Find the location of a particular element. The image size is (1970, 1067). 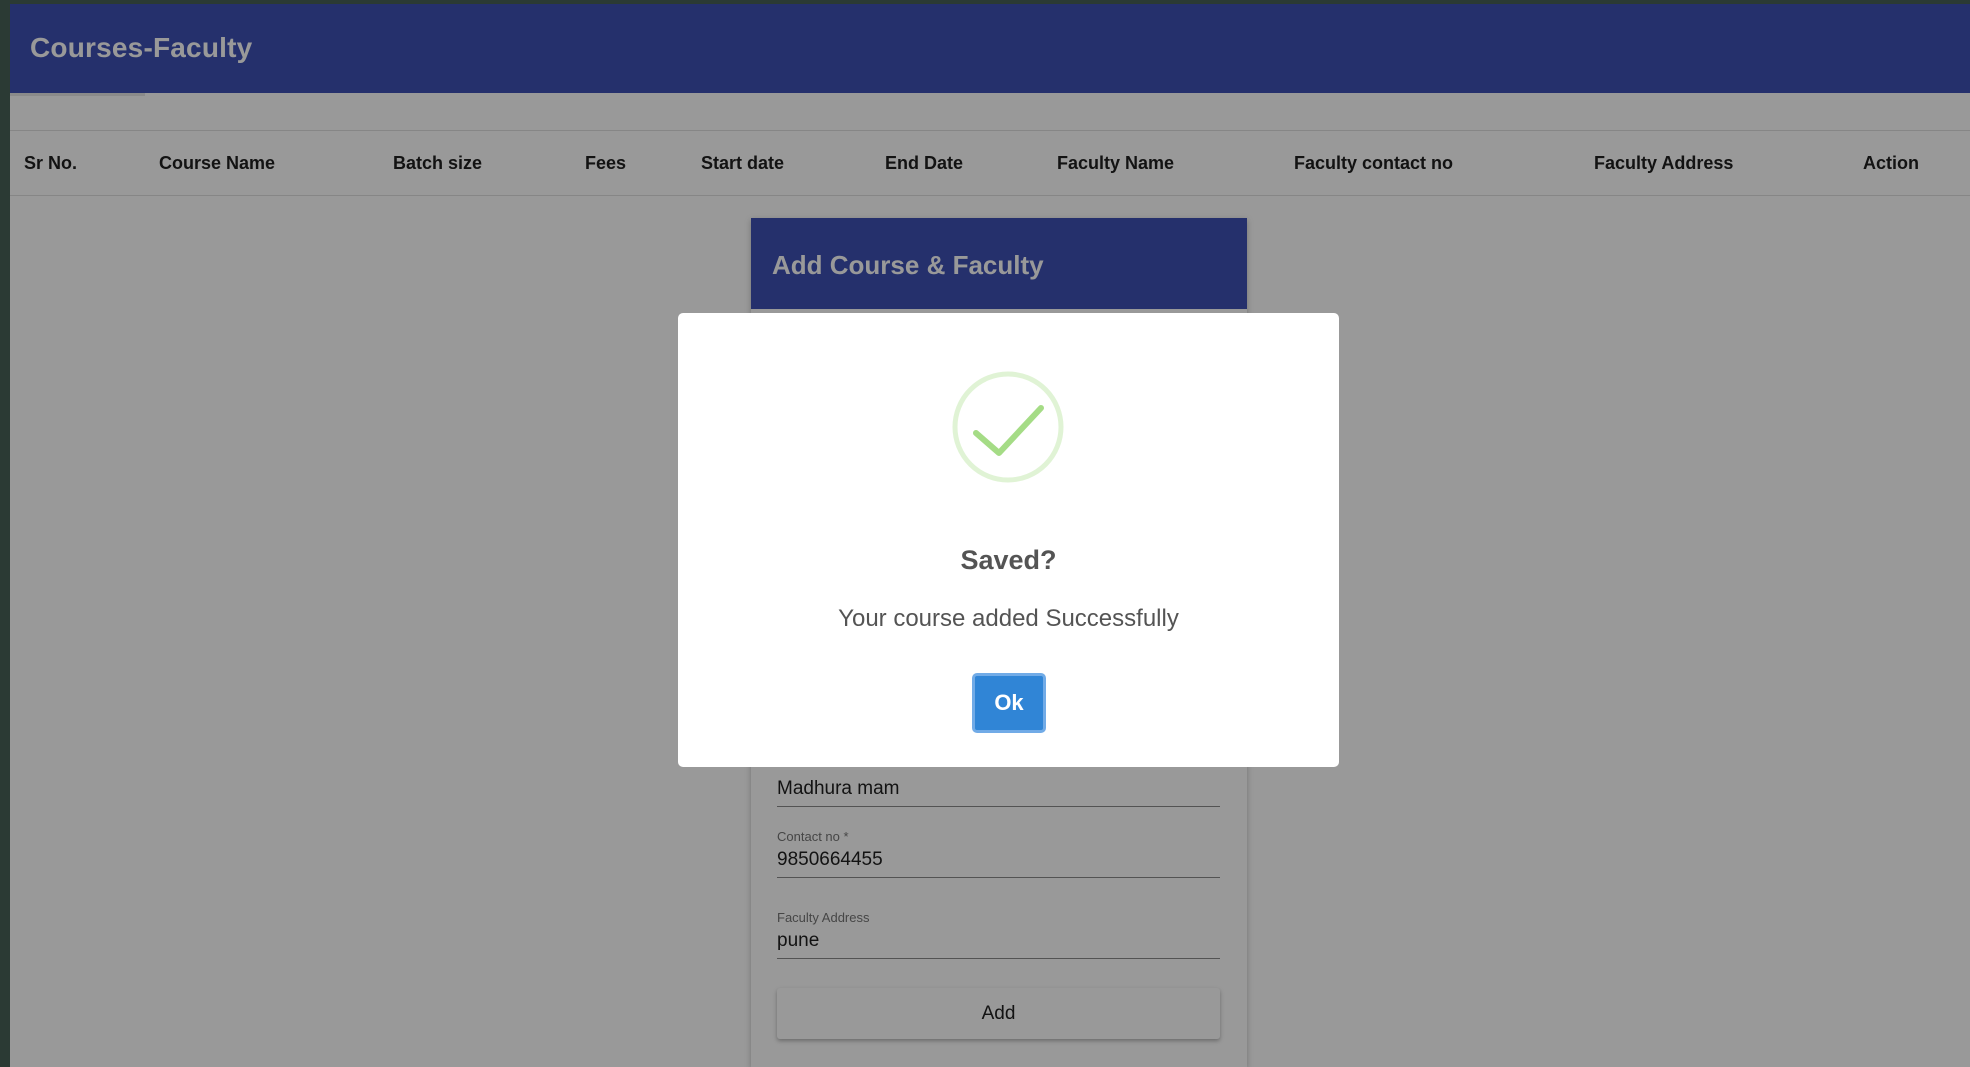

ok-button: Ok is located at coordinates (1009, 703).